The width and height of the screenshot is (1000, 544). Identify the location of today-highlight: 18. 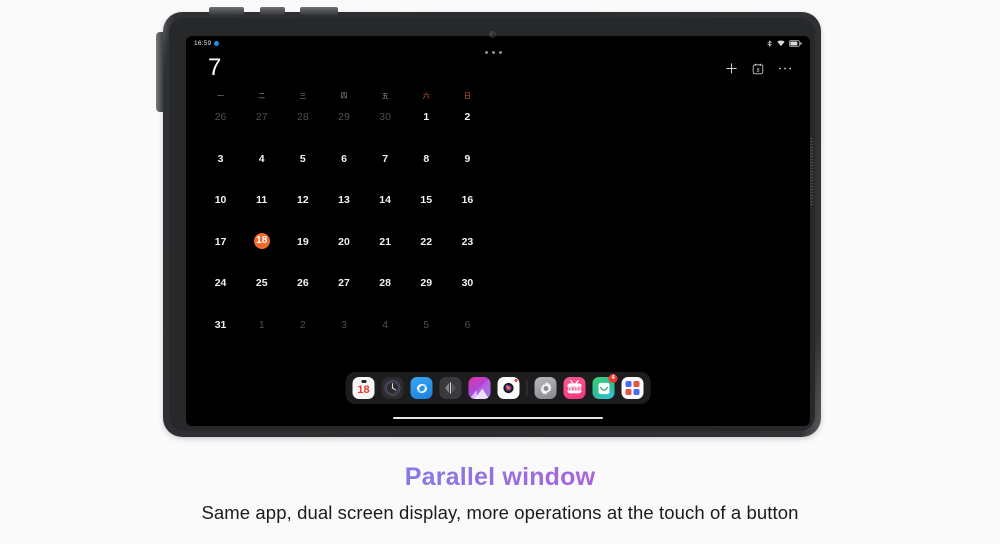
(261, 240).